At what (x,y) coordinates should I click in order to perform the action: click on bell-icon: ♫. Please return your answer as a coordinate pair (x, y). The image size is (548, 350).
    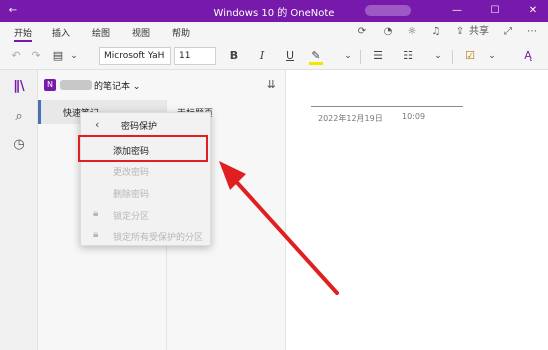
    Looking at the image, I should click on (436, 32).